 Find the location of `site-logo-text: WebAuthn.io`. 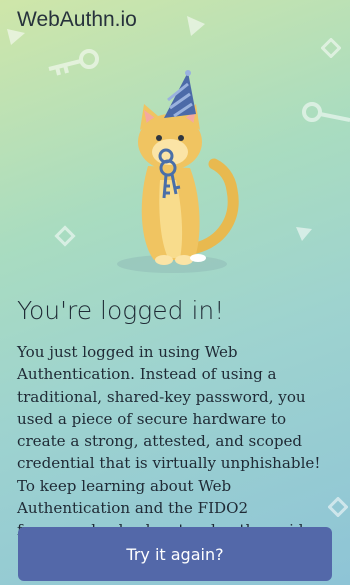

site-logo-text: WebAuthn.io is located at coordinates (77, 20).